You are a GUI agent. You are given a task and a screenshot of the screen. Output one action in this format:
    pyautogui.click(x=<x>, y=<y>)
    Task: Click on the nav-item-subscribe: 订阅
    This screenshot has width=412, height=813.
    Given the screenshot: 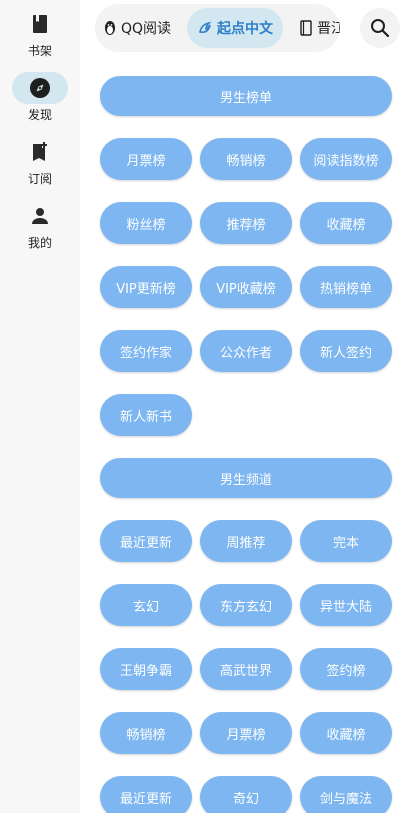 What is the action you would take?
    pyautogui.click(x=40, y=164)
    